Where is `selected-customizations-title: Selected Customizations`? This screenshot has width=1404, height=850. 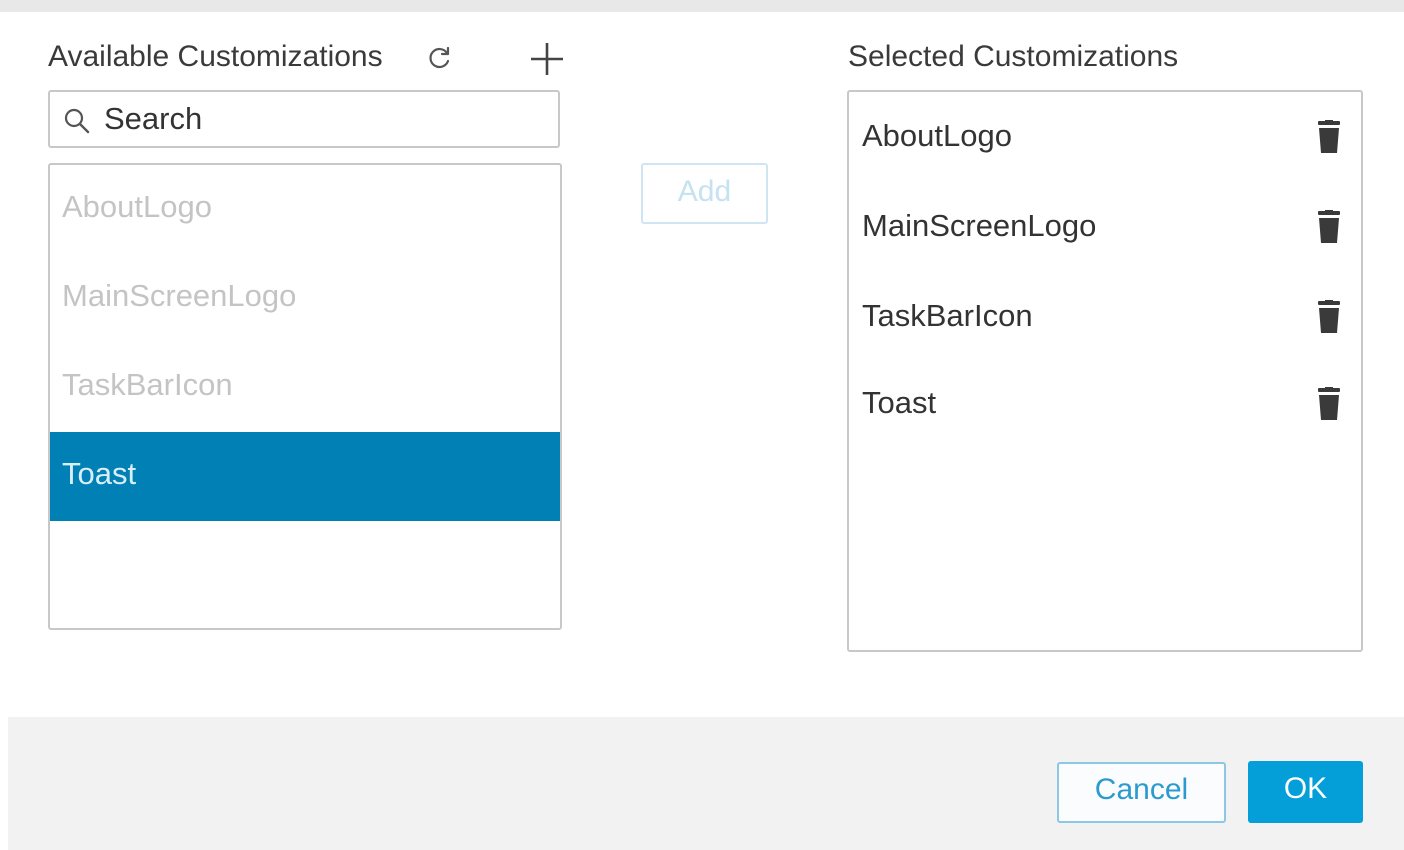 selected-customizations-title: Selected Customizations is located at coordinates (1013, 56).